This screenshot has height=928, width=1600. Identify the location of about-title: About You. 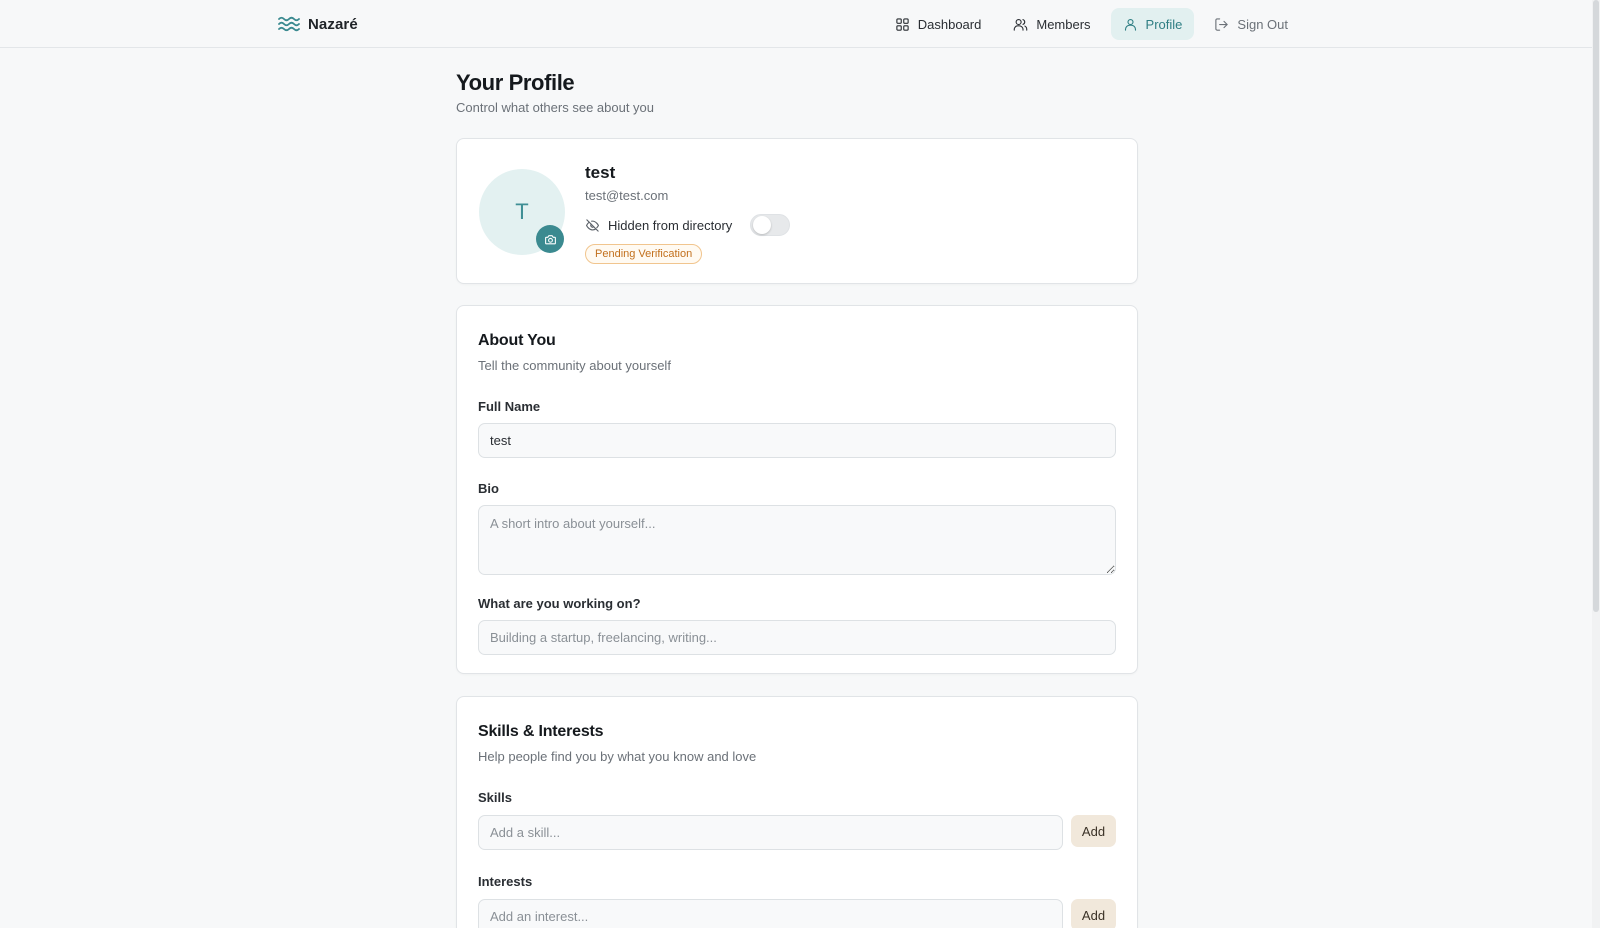
(517, 340).